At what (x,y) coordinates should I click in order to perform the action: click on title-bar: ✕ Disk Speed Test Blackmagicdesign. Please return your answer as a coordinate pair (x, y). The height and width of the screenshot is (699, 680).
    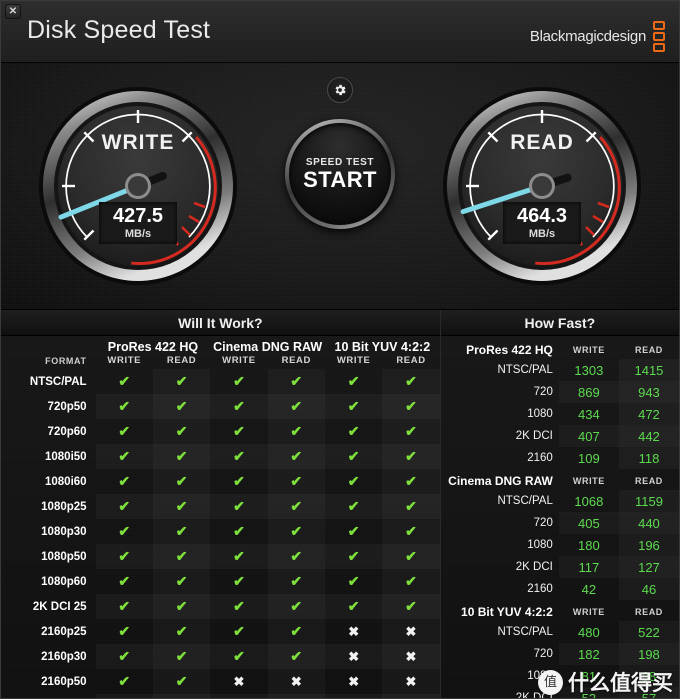
    Looking at the image, I should click on (340, 32).